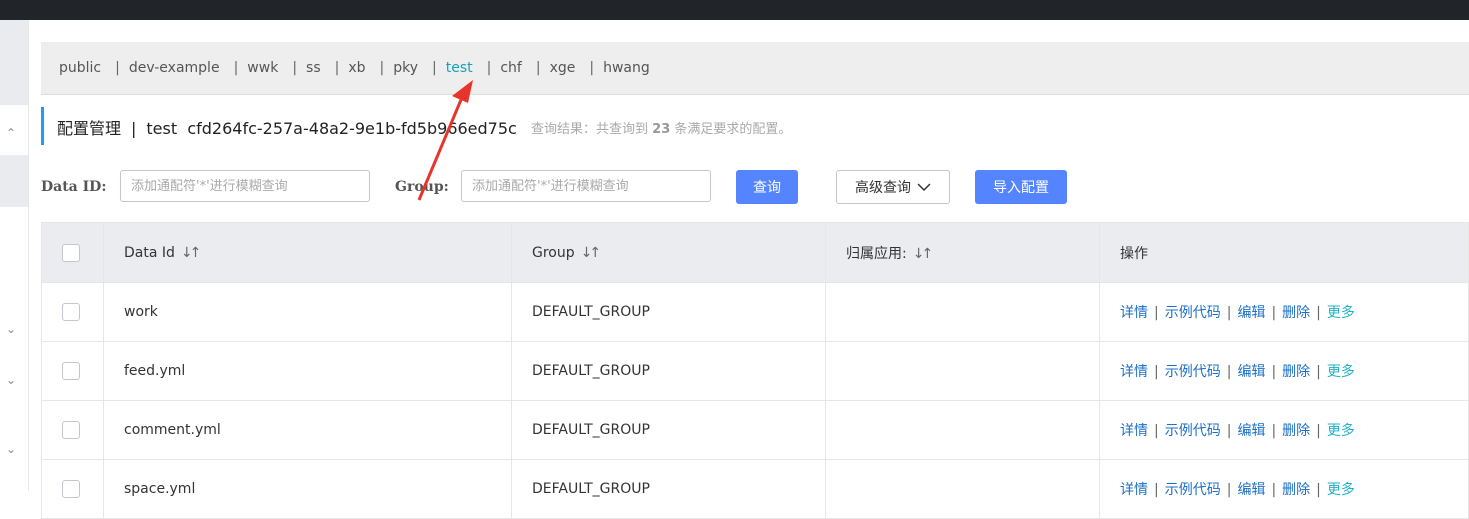 Image resolution: width=1469 pixels, height=519 pixels. What do you see at coordinates (149, 252) in the screenshot?
I see `header-data-id-label: Data Id` at bounding box center [149, 252].